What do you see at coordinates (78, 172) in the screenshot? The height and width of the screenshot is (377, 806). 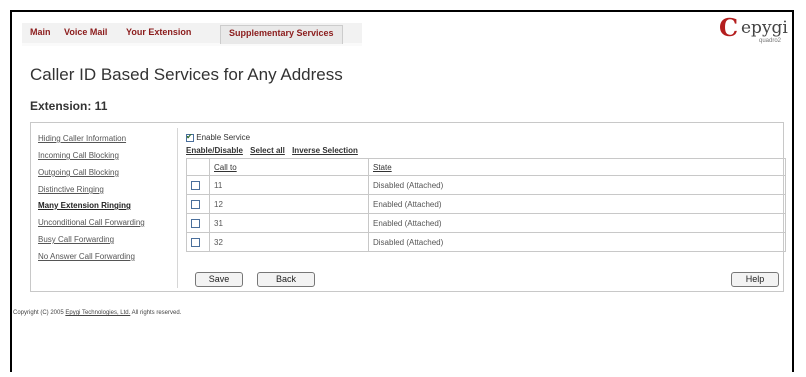 I see `sidebar-item-outgoing-call-blocking: Outgoing Call Blocking` at bounding box center [78, 172].